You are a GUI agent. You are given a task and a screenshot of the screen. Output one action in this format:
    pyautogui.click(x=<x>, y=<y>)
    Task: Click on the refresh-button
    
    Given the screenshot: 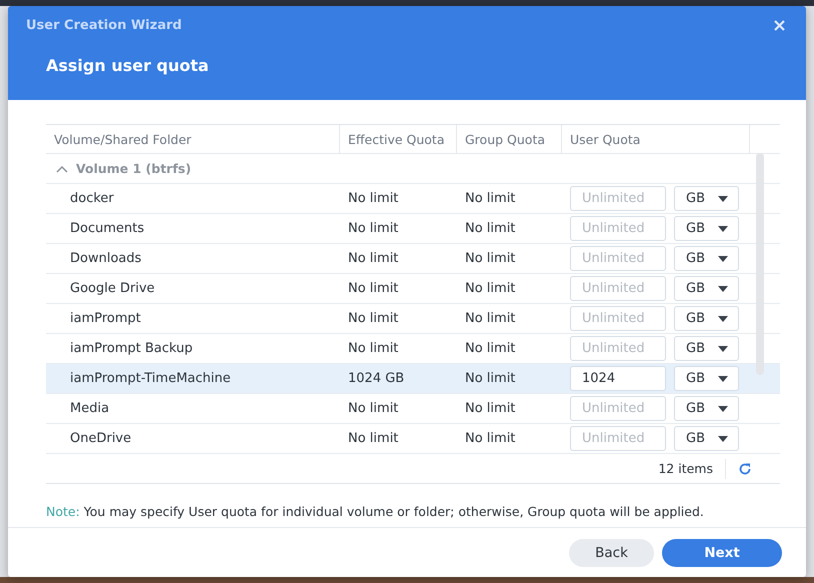 What is the action you would take?
    pyautogui.click(x=745, y=469)
    